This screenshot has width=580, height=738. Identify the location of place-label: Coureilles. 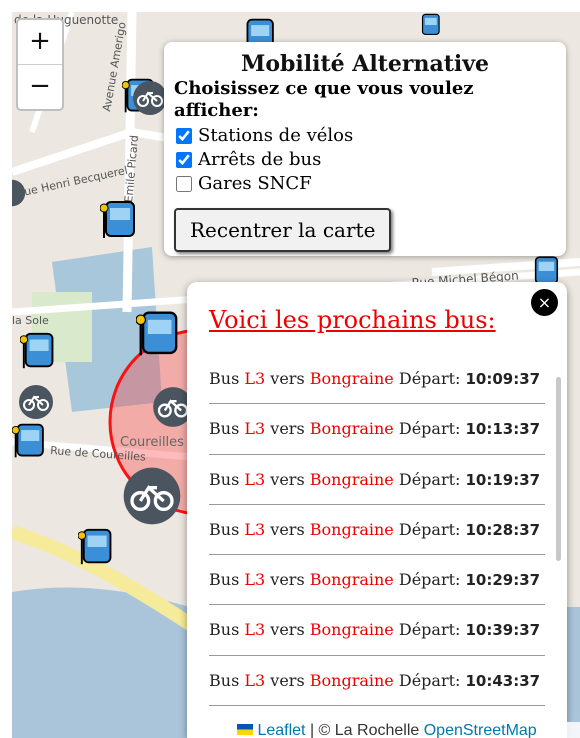
(152, 442).